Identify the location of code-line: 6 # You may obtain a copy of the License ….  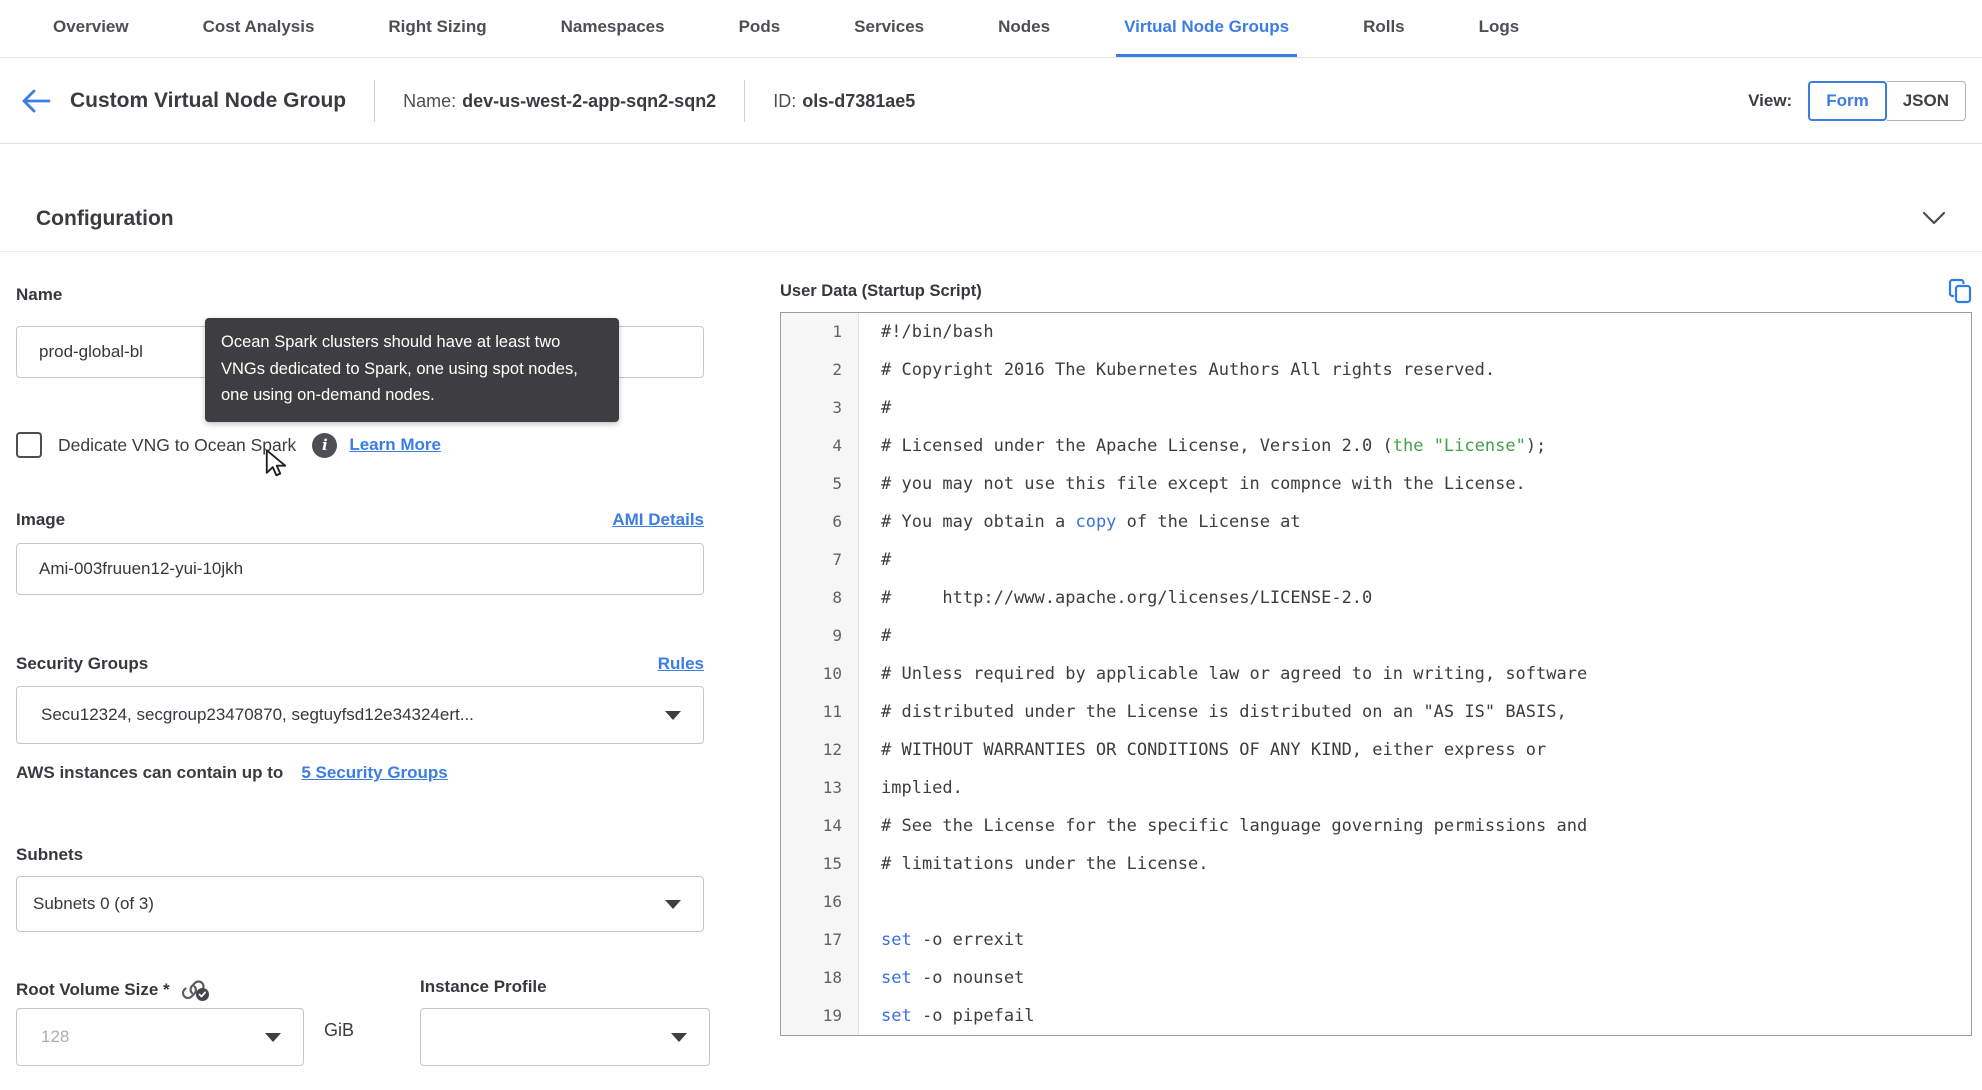
(1376, 522).